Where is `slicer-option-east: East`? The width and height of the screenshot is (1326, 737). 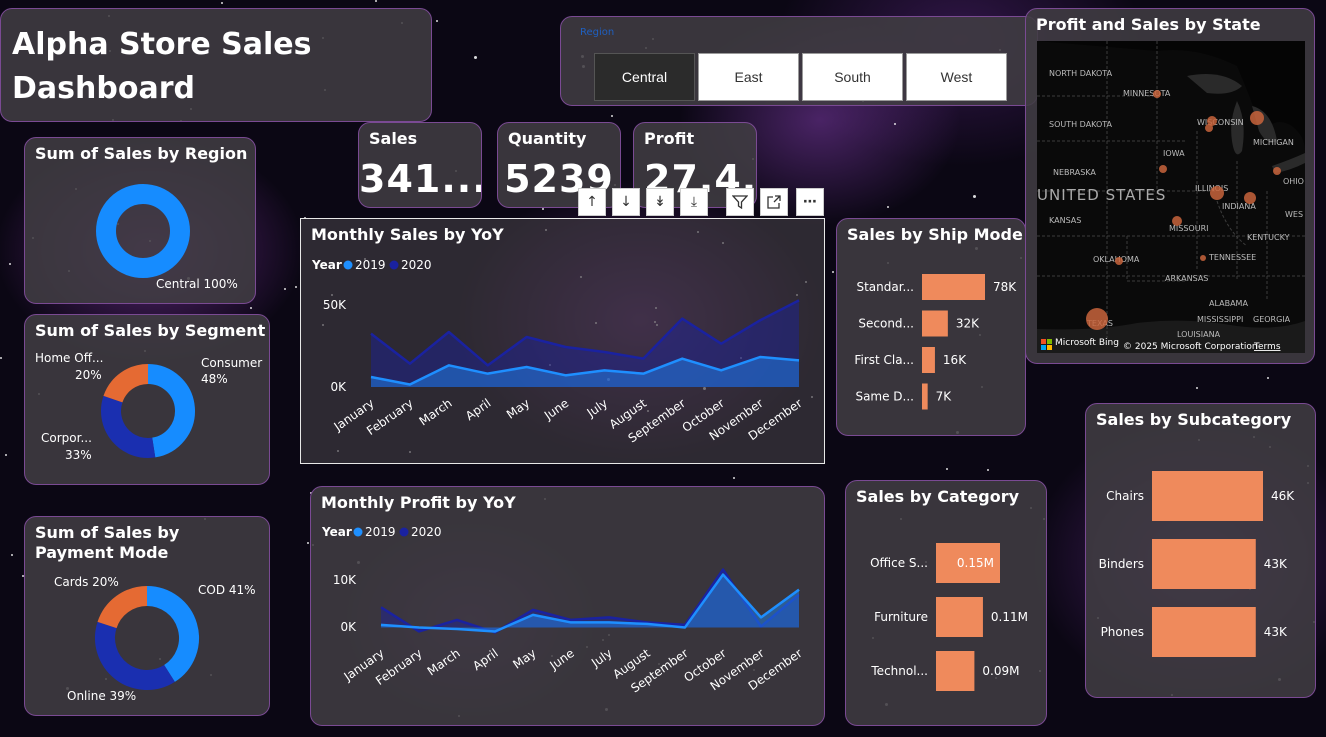 slicer-option-east: East is located at coordinates (748, 77).